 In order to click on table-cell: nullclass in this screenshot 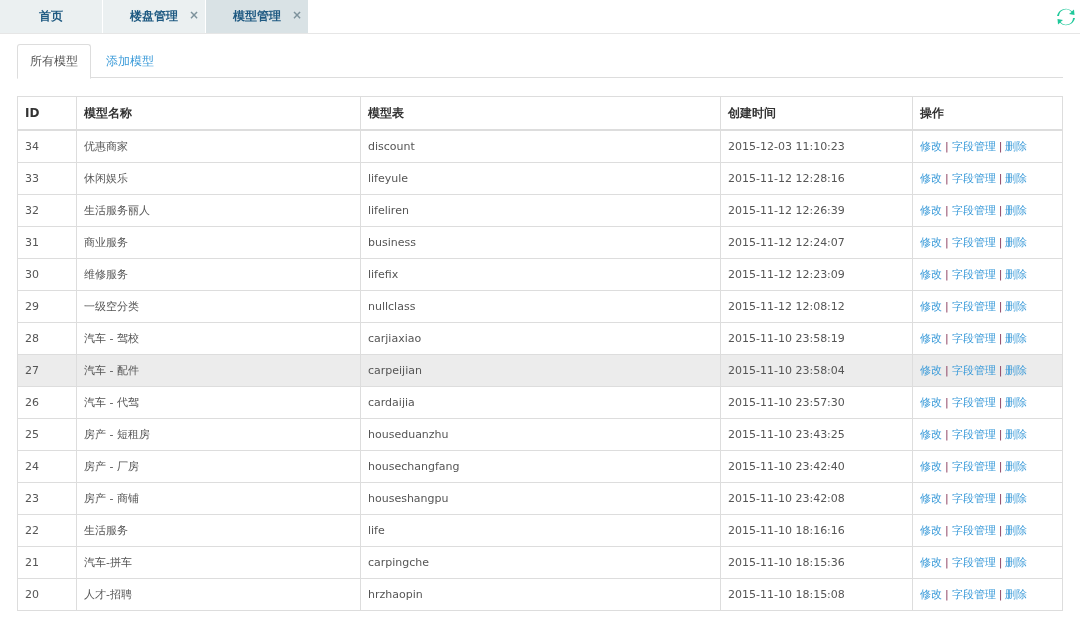, I will do `click(540, 306)`.